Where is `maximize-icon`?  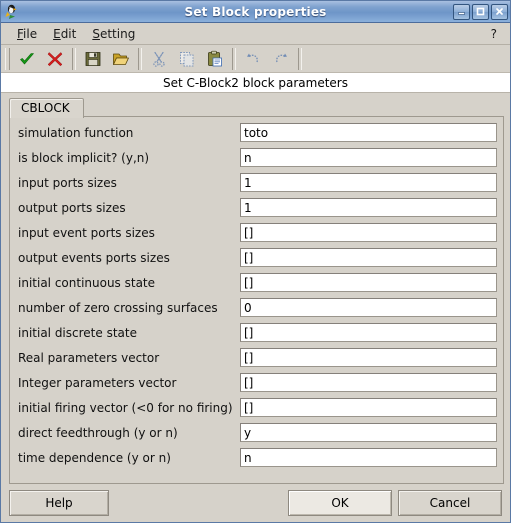
maximize-icon is located at coordinates (480, 11).